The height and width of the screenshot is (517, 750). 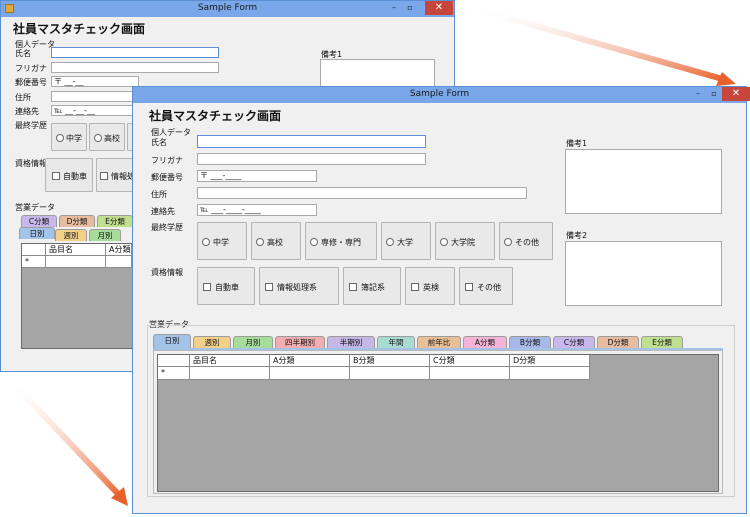 What do you see at coordinates (470, 361) in the screenshot?
I see `grid-header-c: C分類` at bounding box center [470, 361].